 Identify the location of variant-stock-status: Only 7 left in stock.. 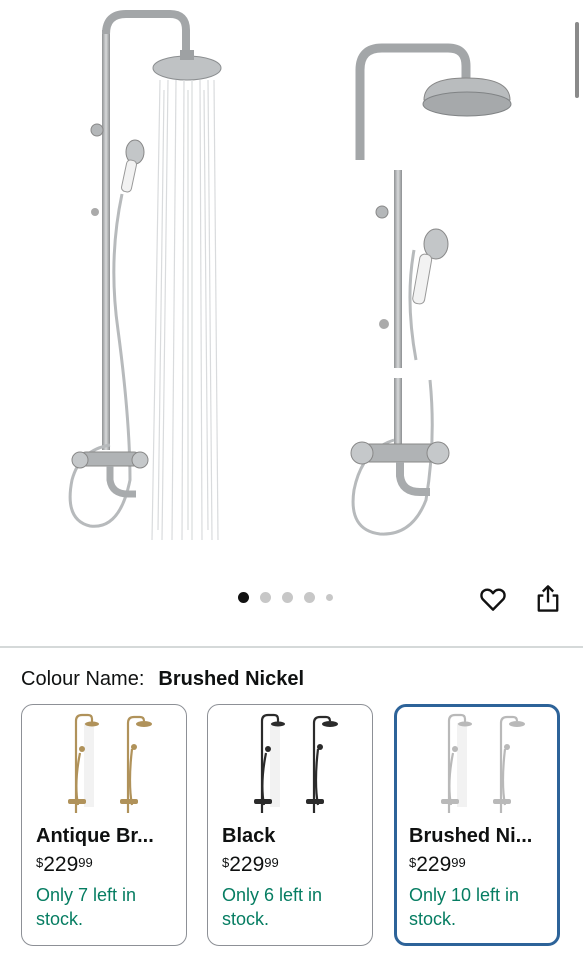
(86, 907).